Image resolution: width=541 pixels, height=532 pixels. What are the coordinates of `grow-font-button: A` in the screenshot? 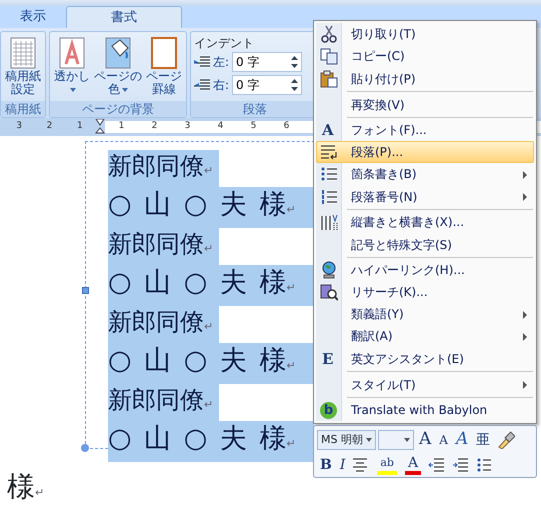 It's located at (425, 440).